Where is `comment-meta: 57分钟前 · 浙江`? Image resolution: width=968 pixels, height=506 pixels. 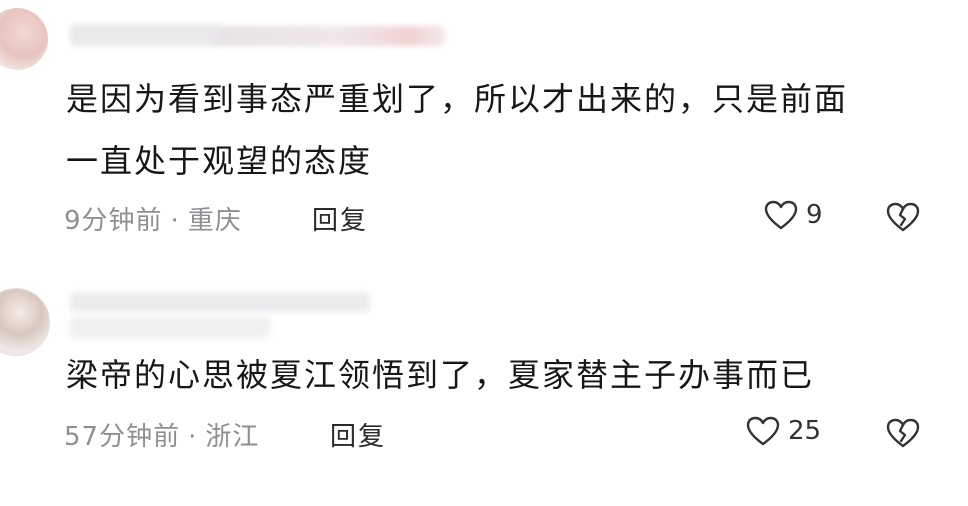
comment-meta: 57分钟前 · 浙江 is located at coordinates (161, 434).